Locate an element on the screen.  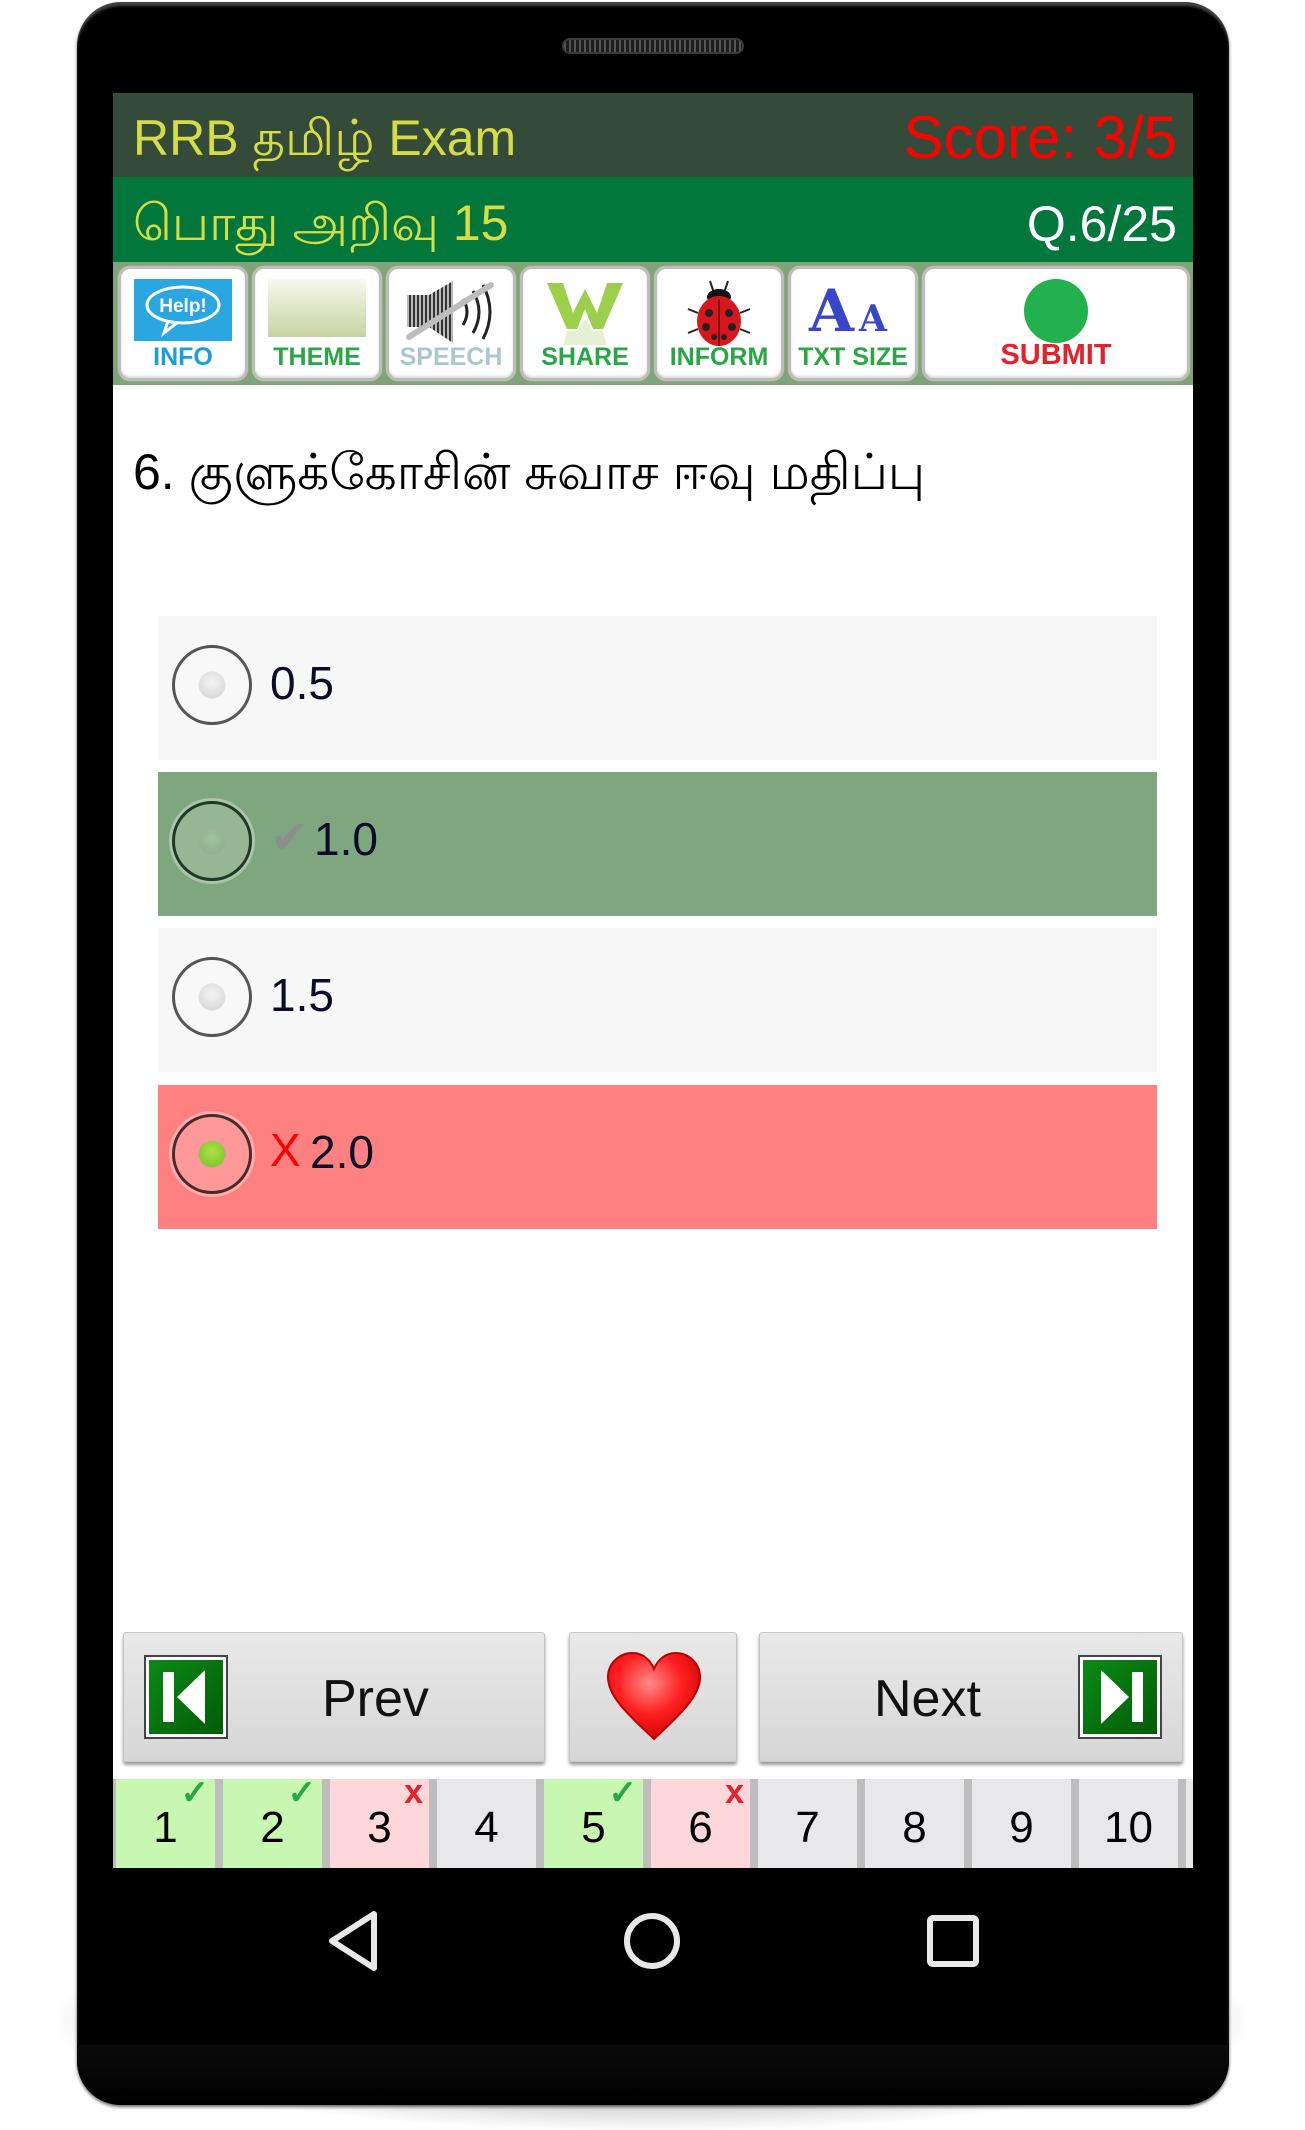
option-3: 1.5 is located at coordinates (657, 1000).